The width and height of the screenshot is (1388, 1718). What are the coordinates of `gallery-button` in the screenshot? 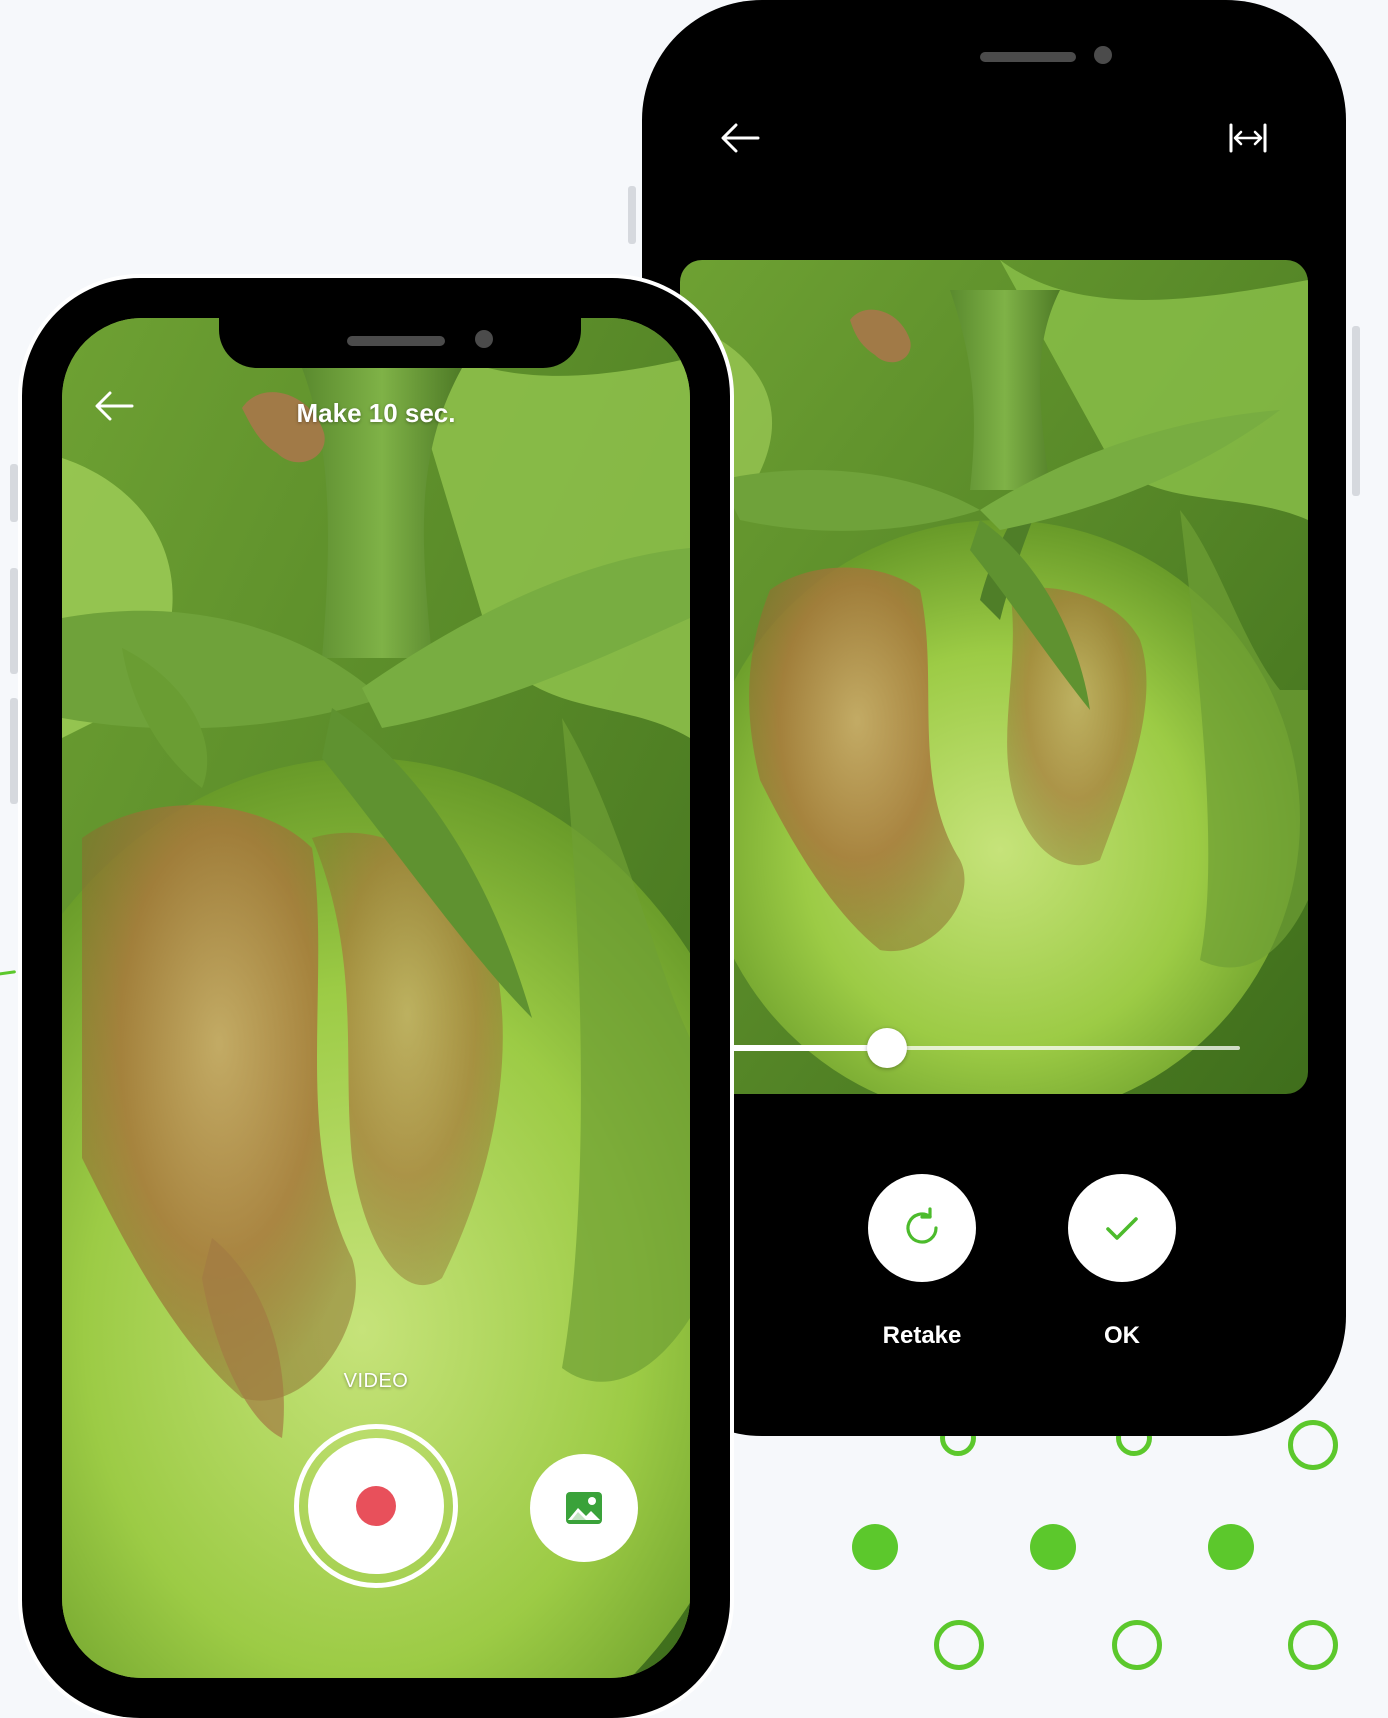 It's located at (584, 1508).